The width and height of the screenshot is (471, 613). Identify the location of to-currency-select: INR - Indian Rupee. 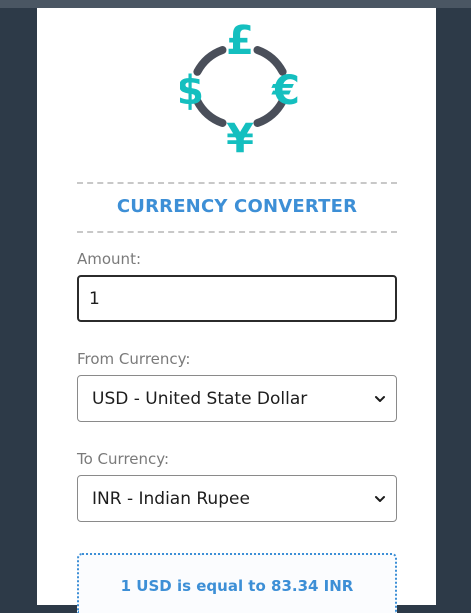
(237, 498).